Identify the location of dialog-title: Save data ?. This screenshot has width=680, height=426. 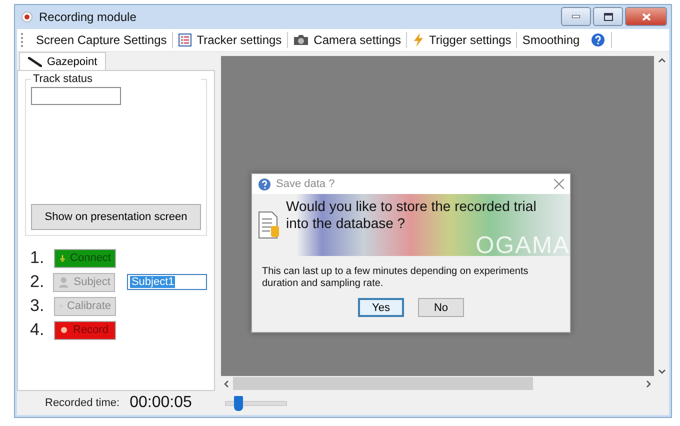
(306, 184).